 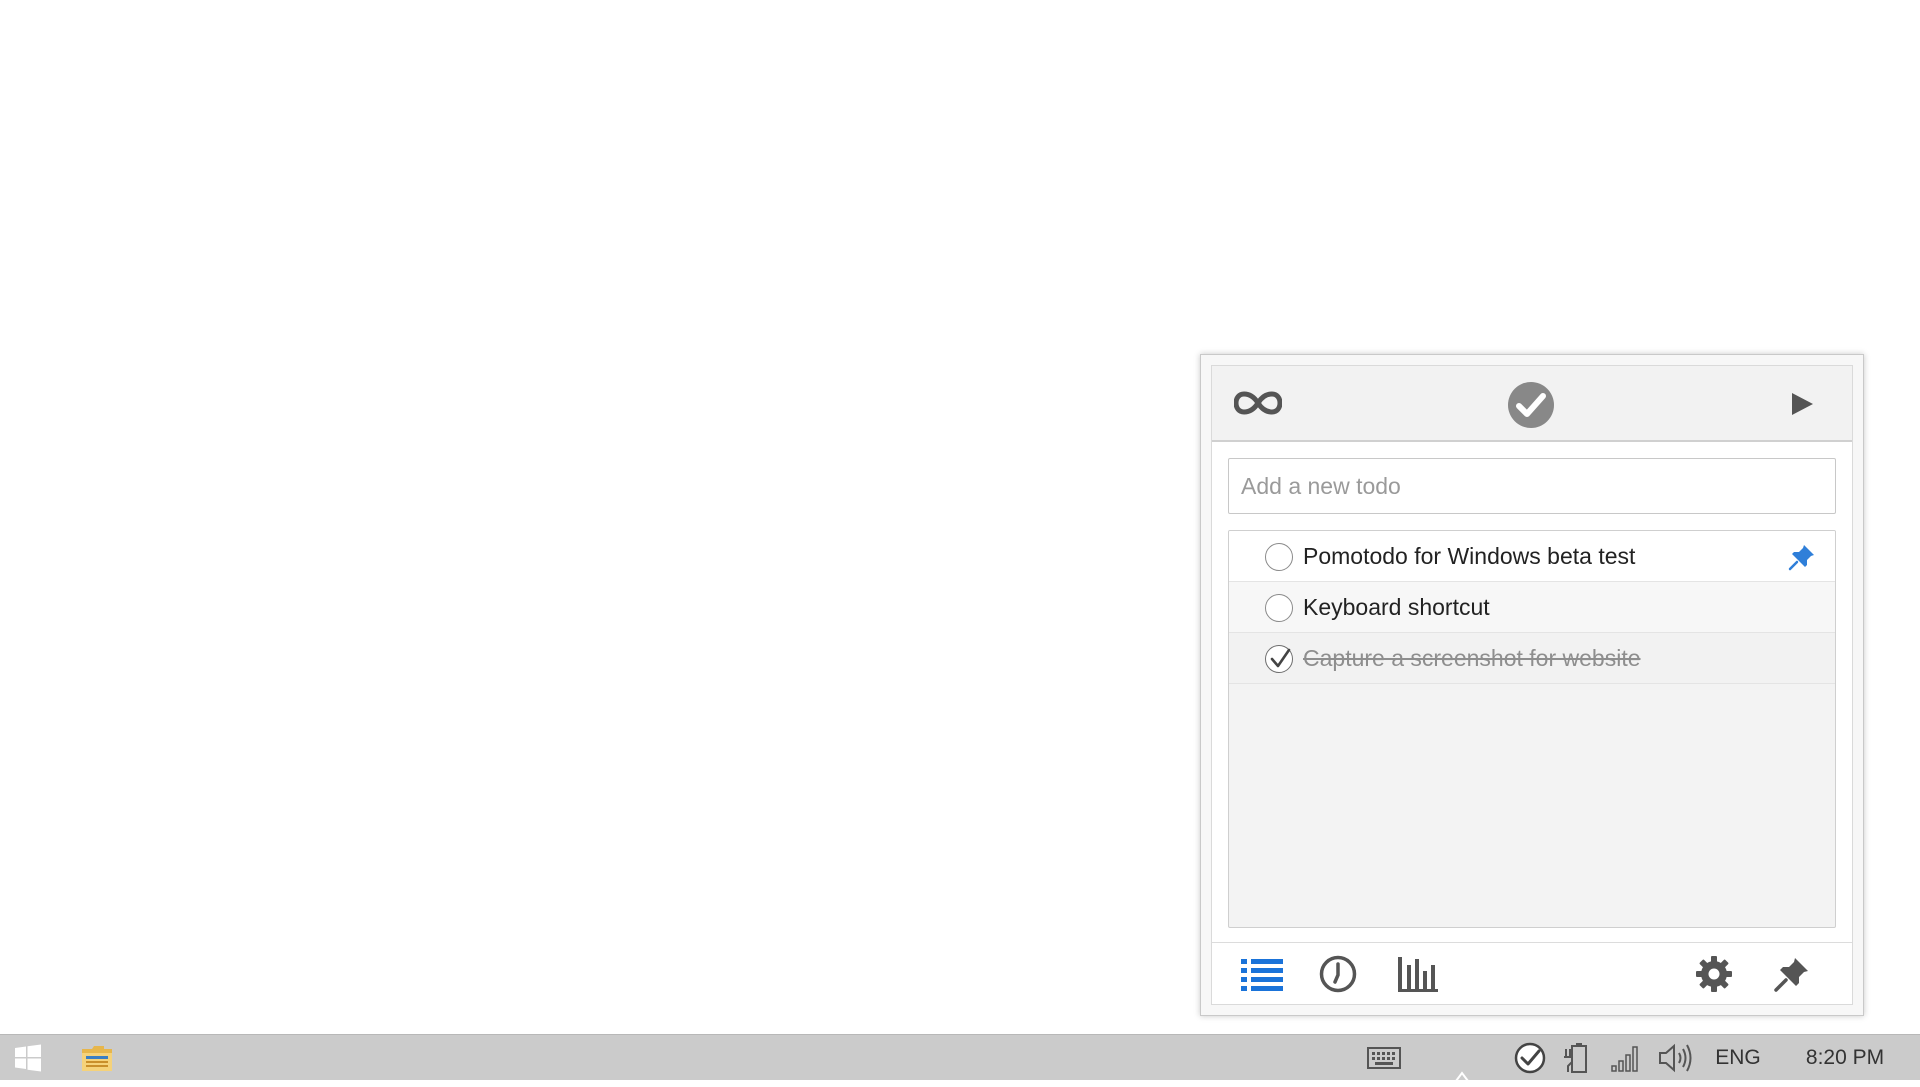 I want to click on keyboard-icon, so click(x=1384, y=1058).